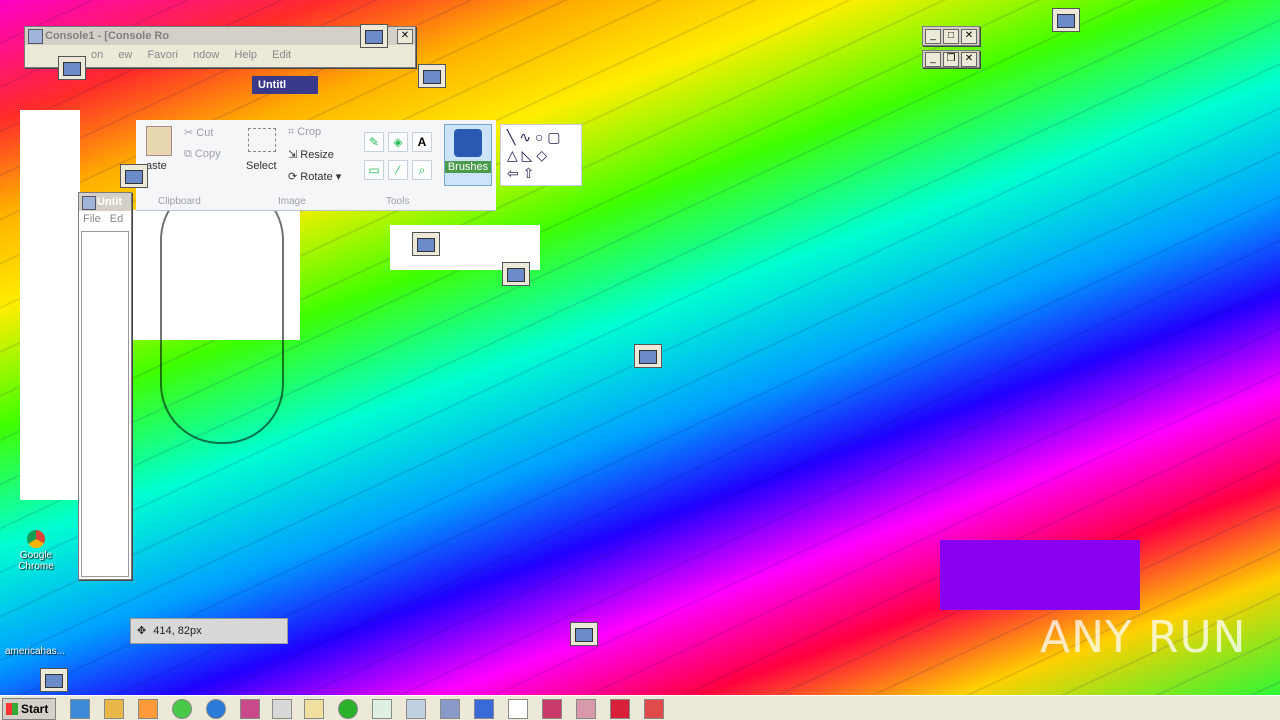 The image size is (1280, 720). What do you see at coordinates (216, 709) in the screenshot?
I see `edge-icon` at bounding box center [216, 709].